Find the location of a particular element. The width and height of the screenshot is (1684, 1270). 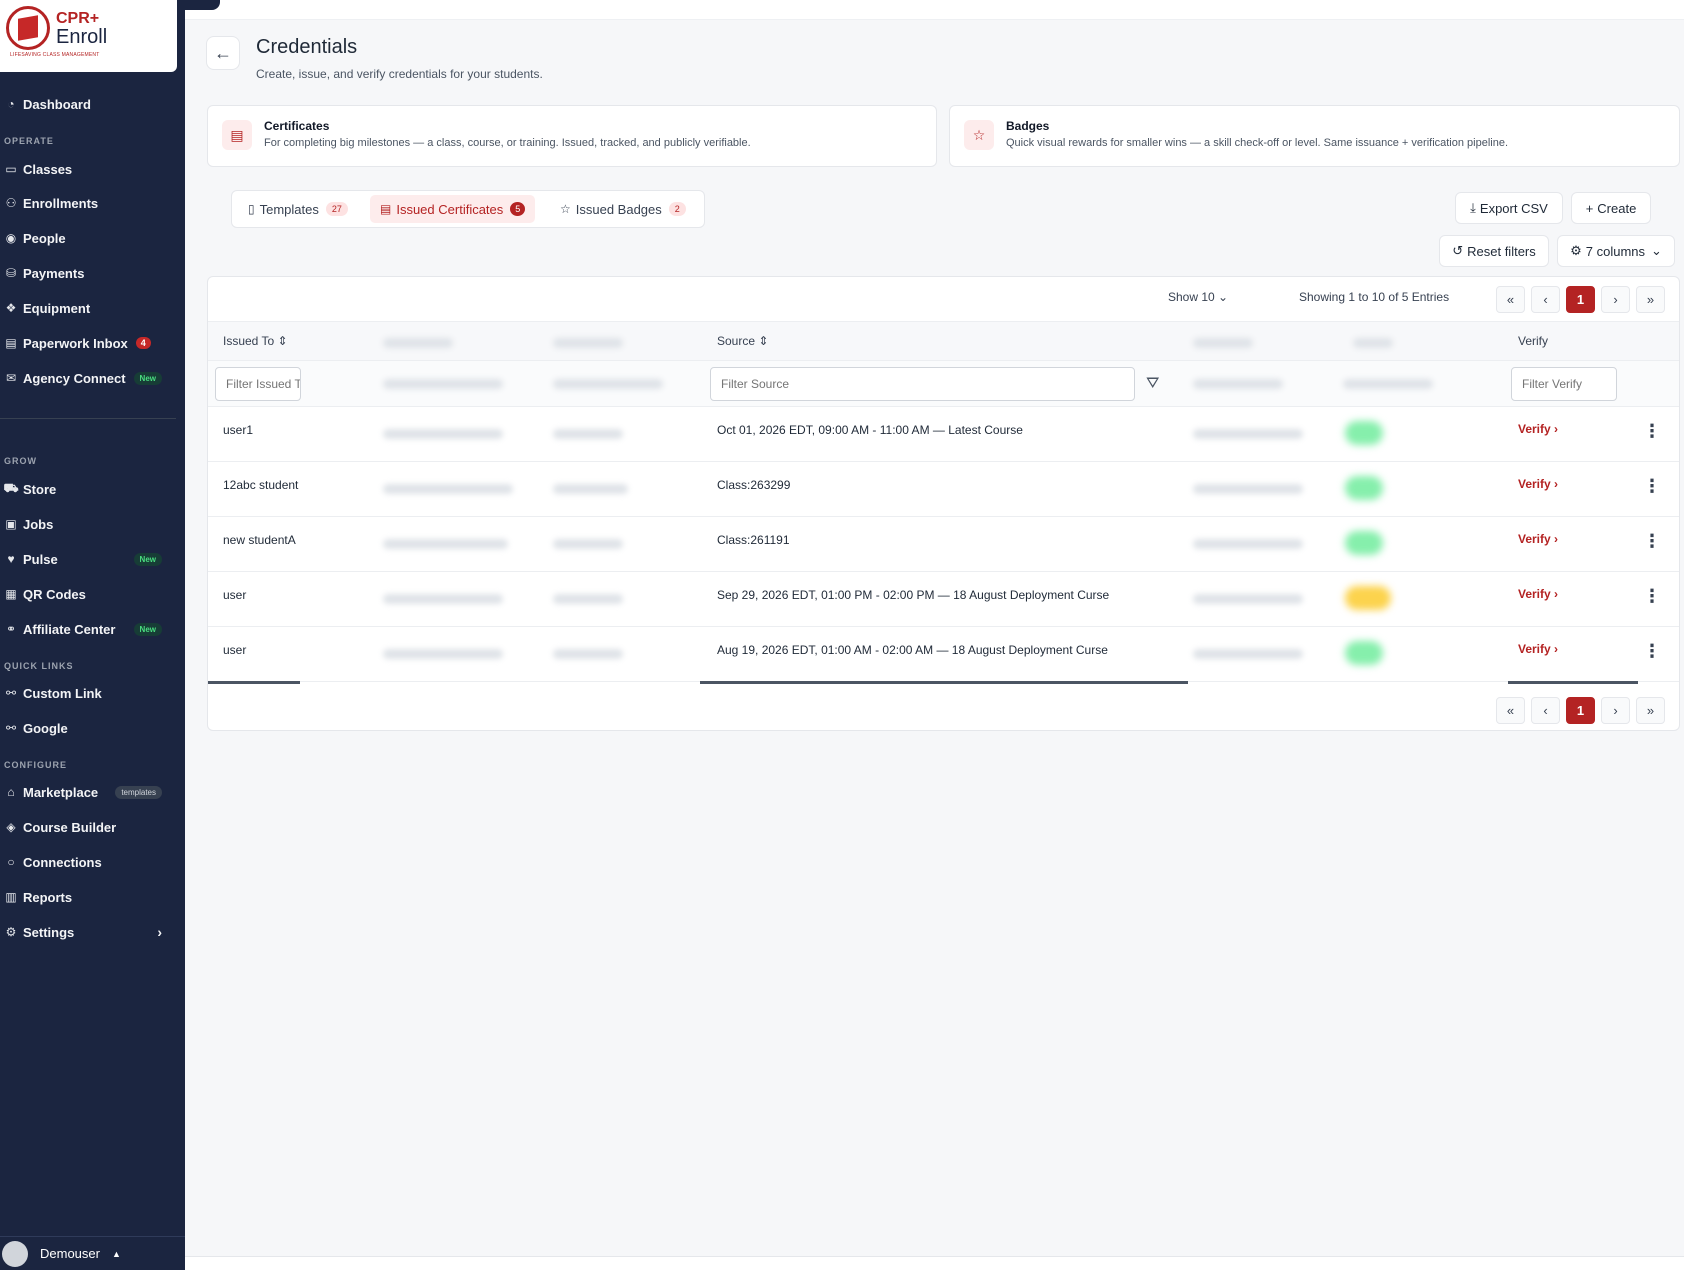

inbox-icon: ▤ is located at coordinates (11, 343).